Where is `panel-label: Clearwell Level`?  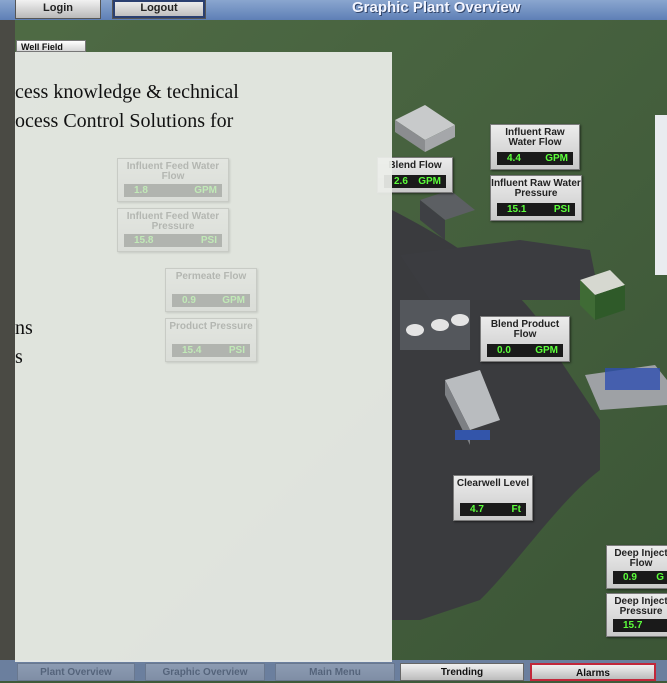 panel-label: Clearwell Level is located at coordinates (493, 483).